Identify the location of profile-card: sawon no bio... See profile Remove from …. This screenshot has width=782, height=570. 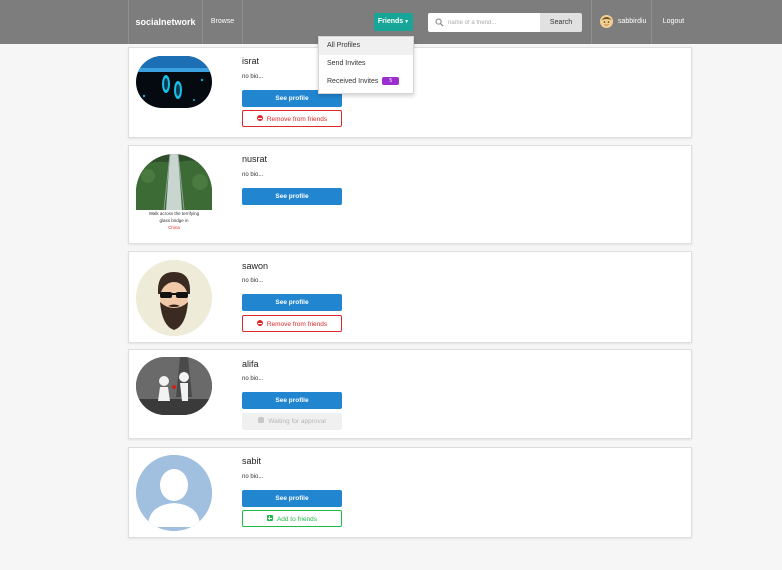
(410, 297).